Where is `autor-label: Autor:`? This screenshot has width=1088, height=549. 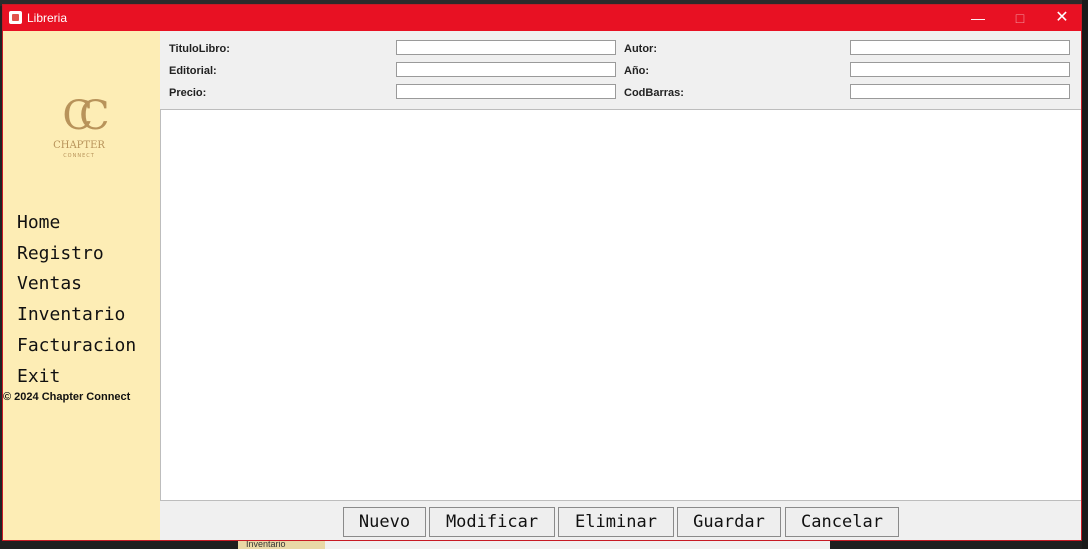
autor-label: Autor: is located at coordinates (640, 49).